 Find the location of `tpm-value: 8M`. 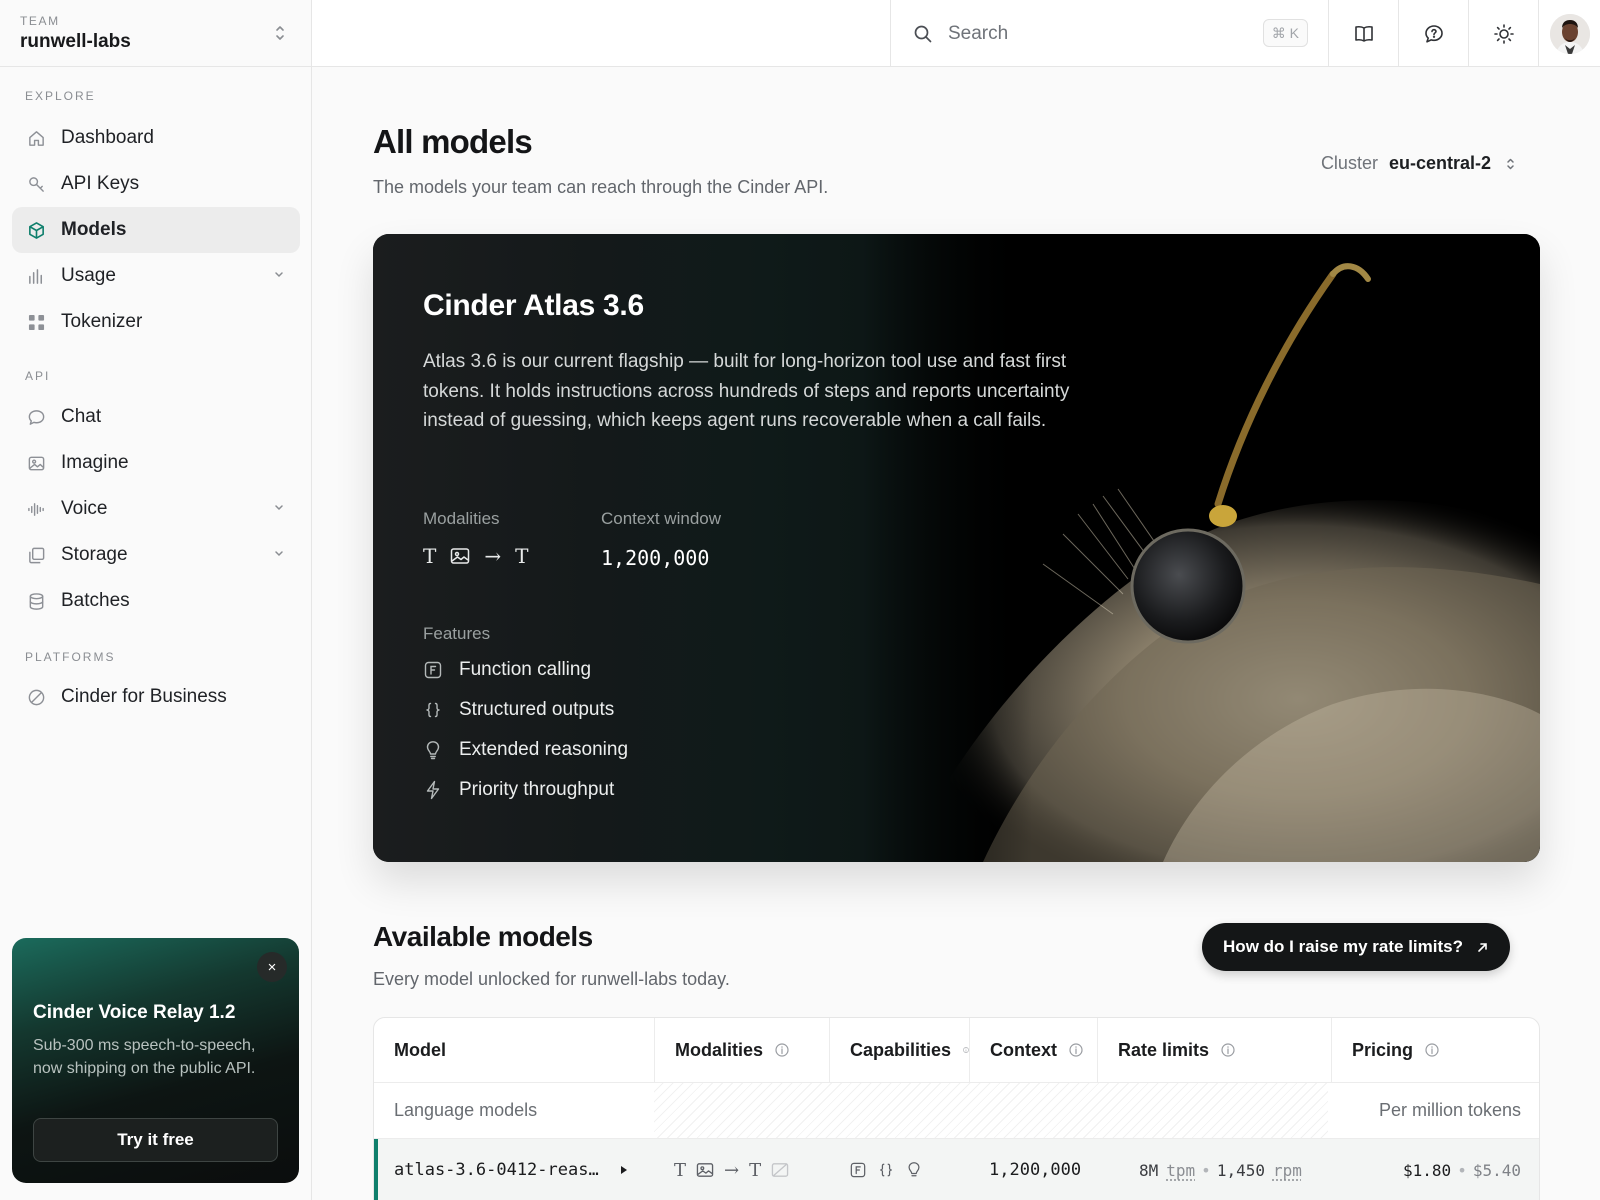

tpm-value: 8M is located at coordinates (1148, 1170).